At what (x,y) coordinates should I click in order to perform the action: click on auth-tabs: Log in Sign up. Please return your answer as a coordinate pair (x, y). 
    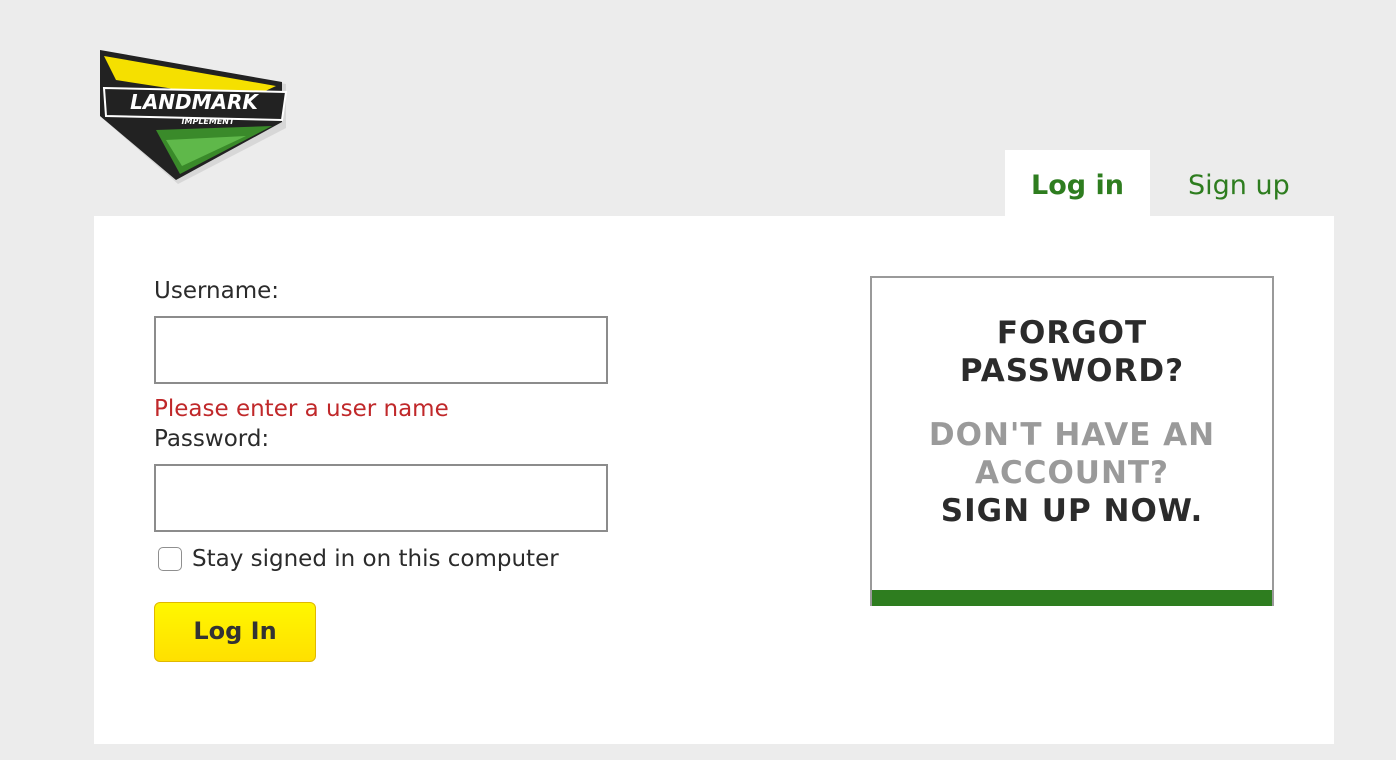
    Looking at the image, I should click on (1177, 183).